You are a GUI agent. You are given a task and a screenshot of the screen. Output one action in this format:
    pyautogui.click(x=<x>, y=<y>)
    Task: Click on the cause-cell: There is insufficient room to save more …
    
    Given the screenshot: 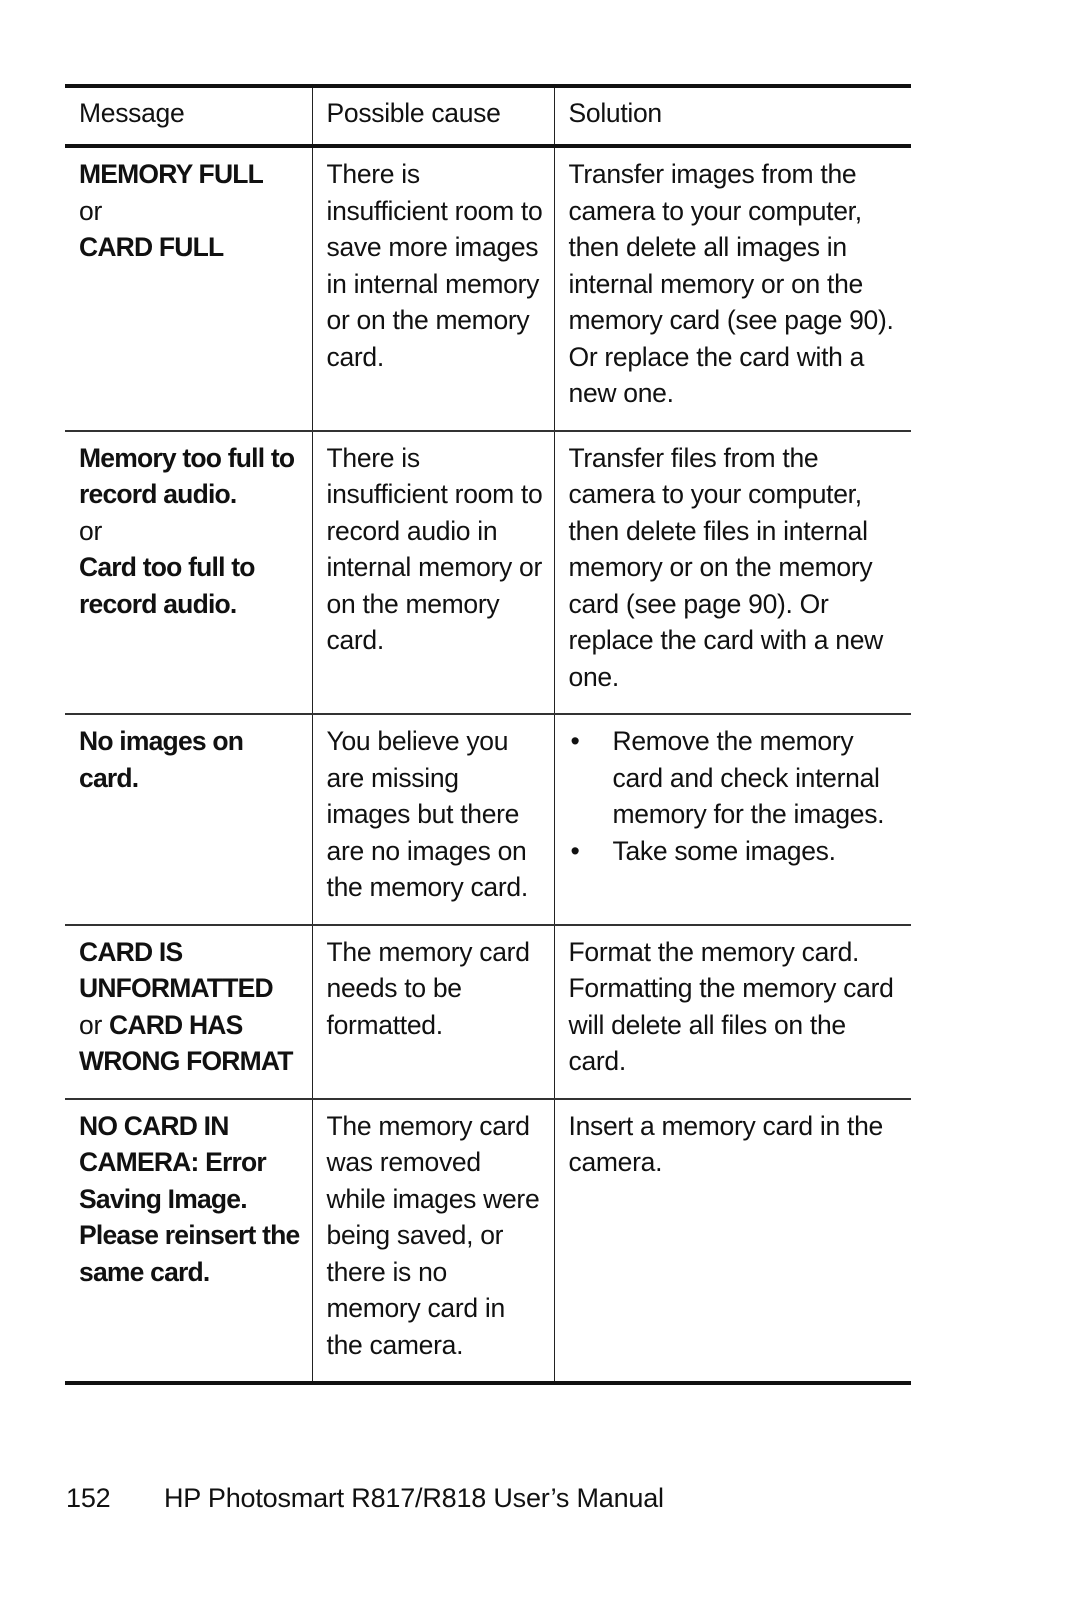 What is the action you would take?
    pyautogui.click(x=432, y=288)
    